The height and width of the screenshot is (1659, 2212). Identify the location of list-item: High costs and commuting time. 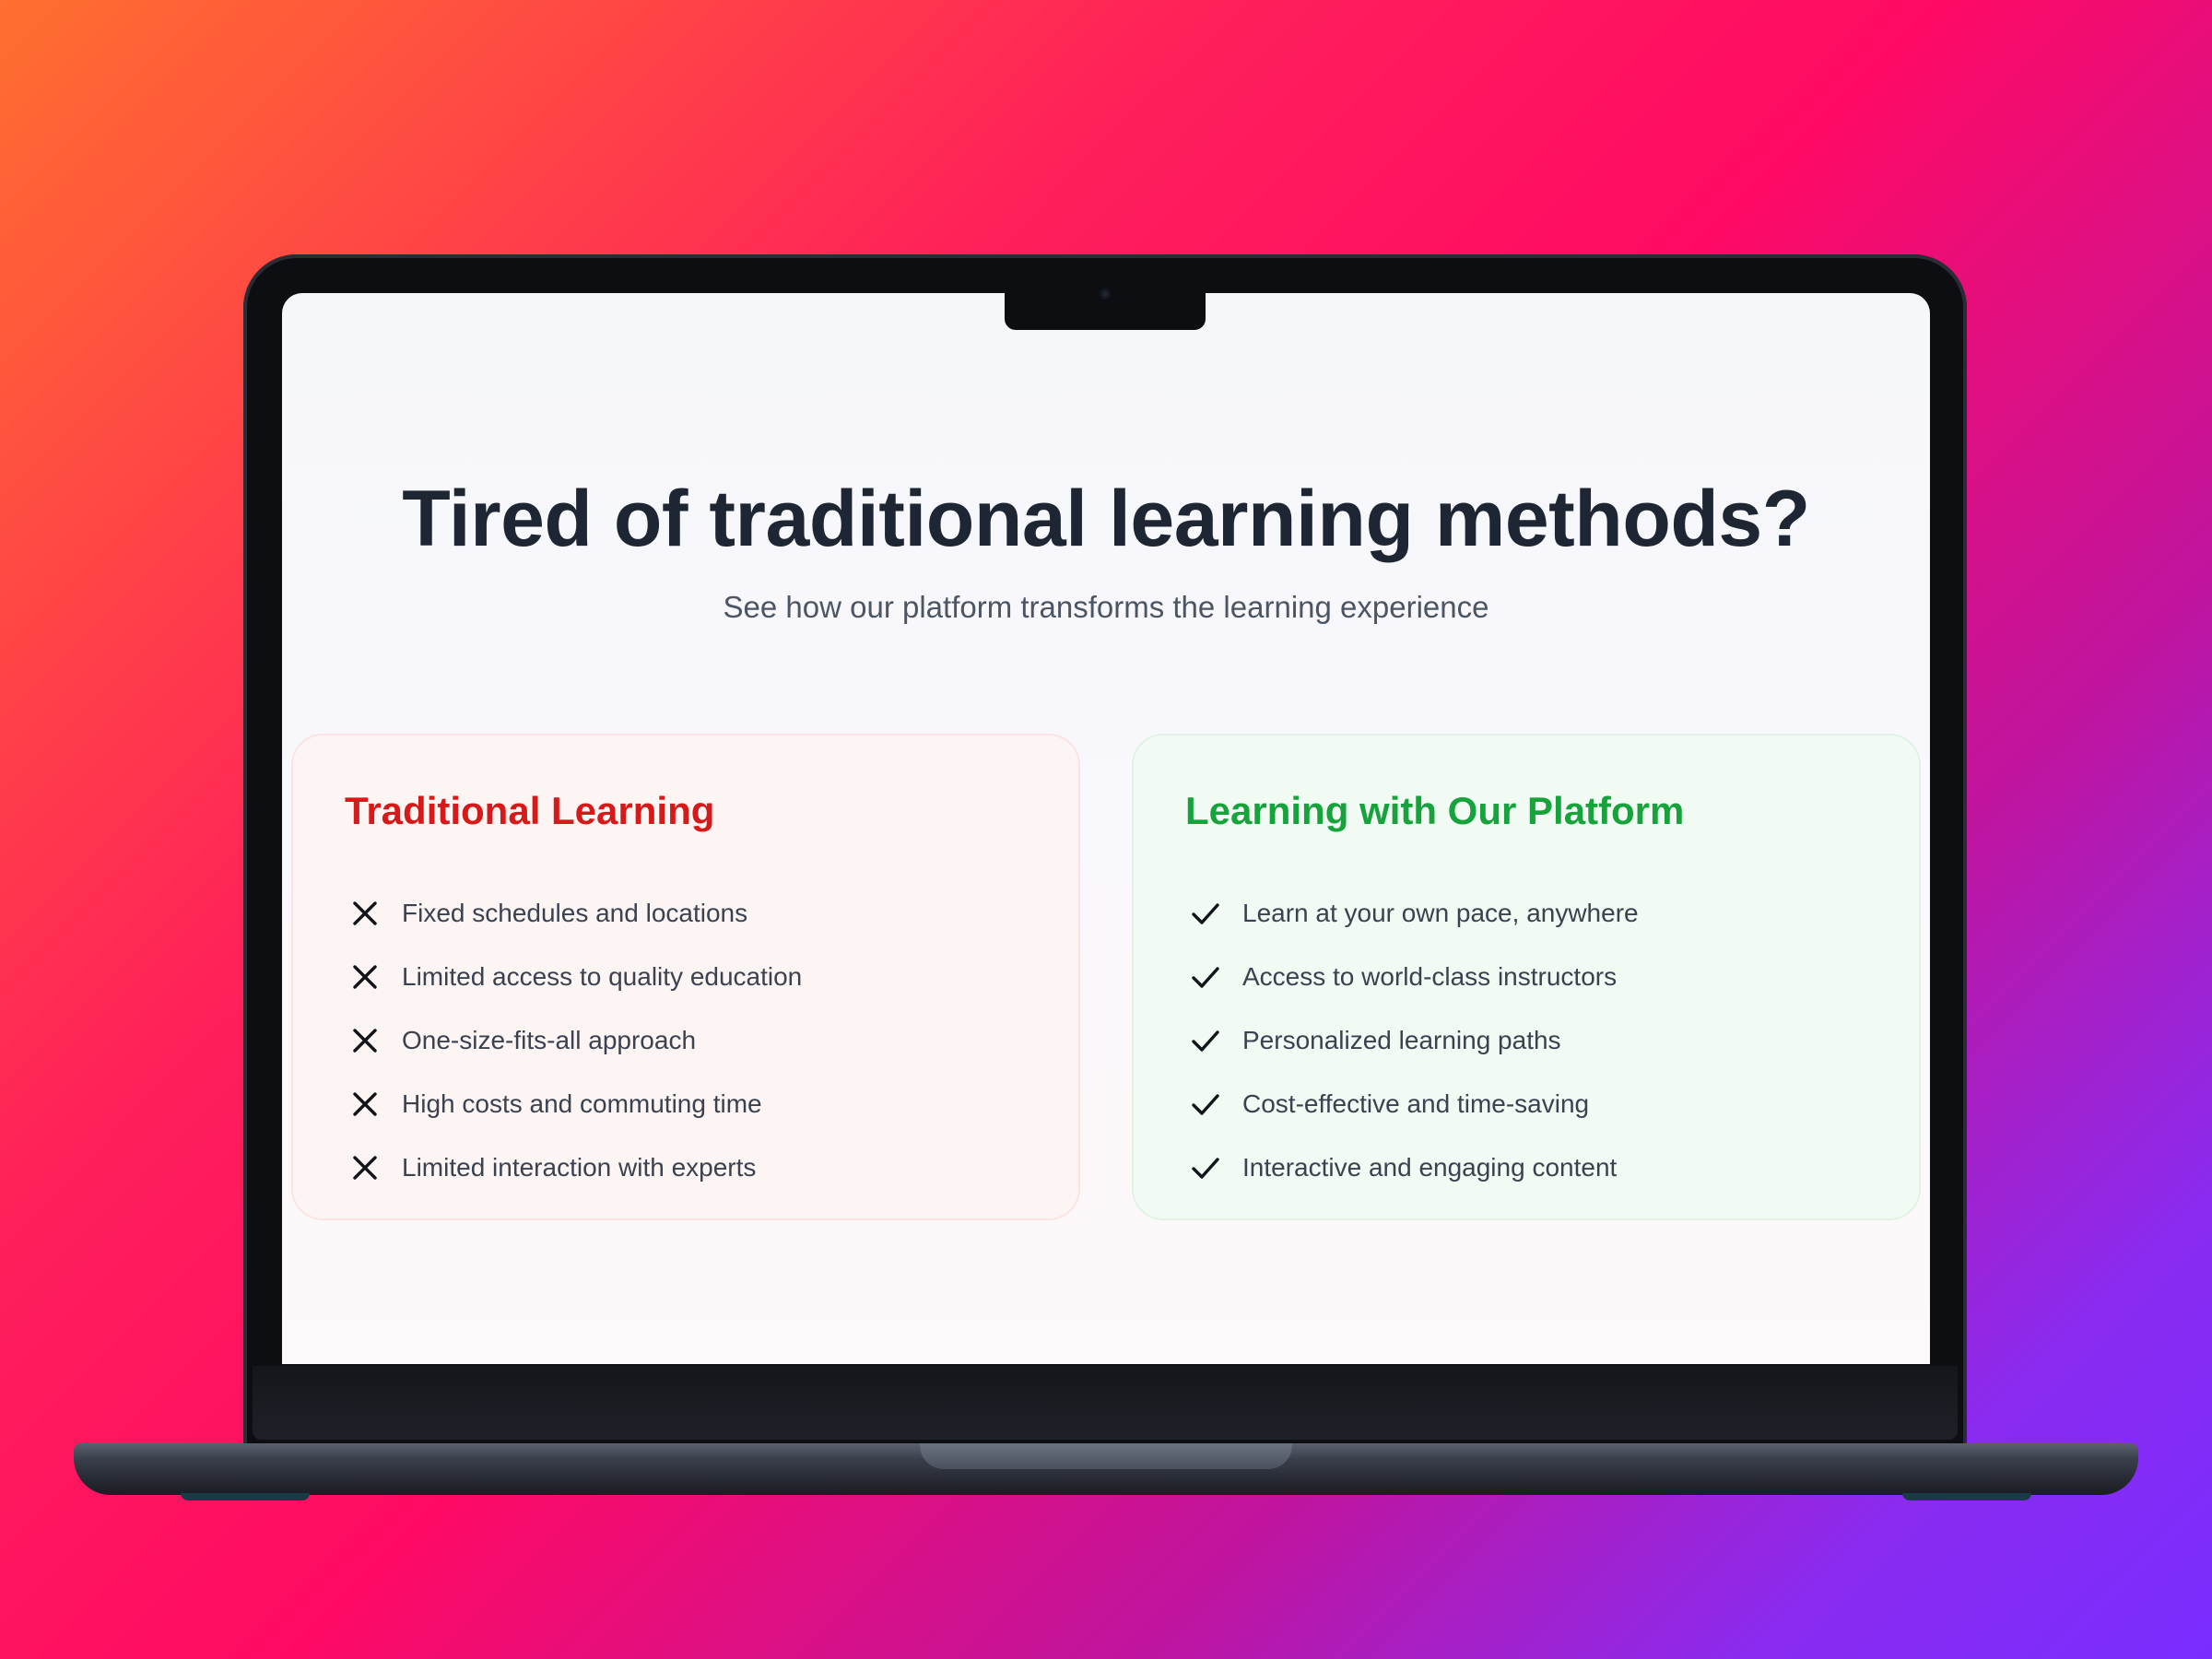
(573, 1103).